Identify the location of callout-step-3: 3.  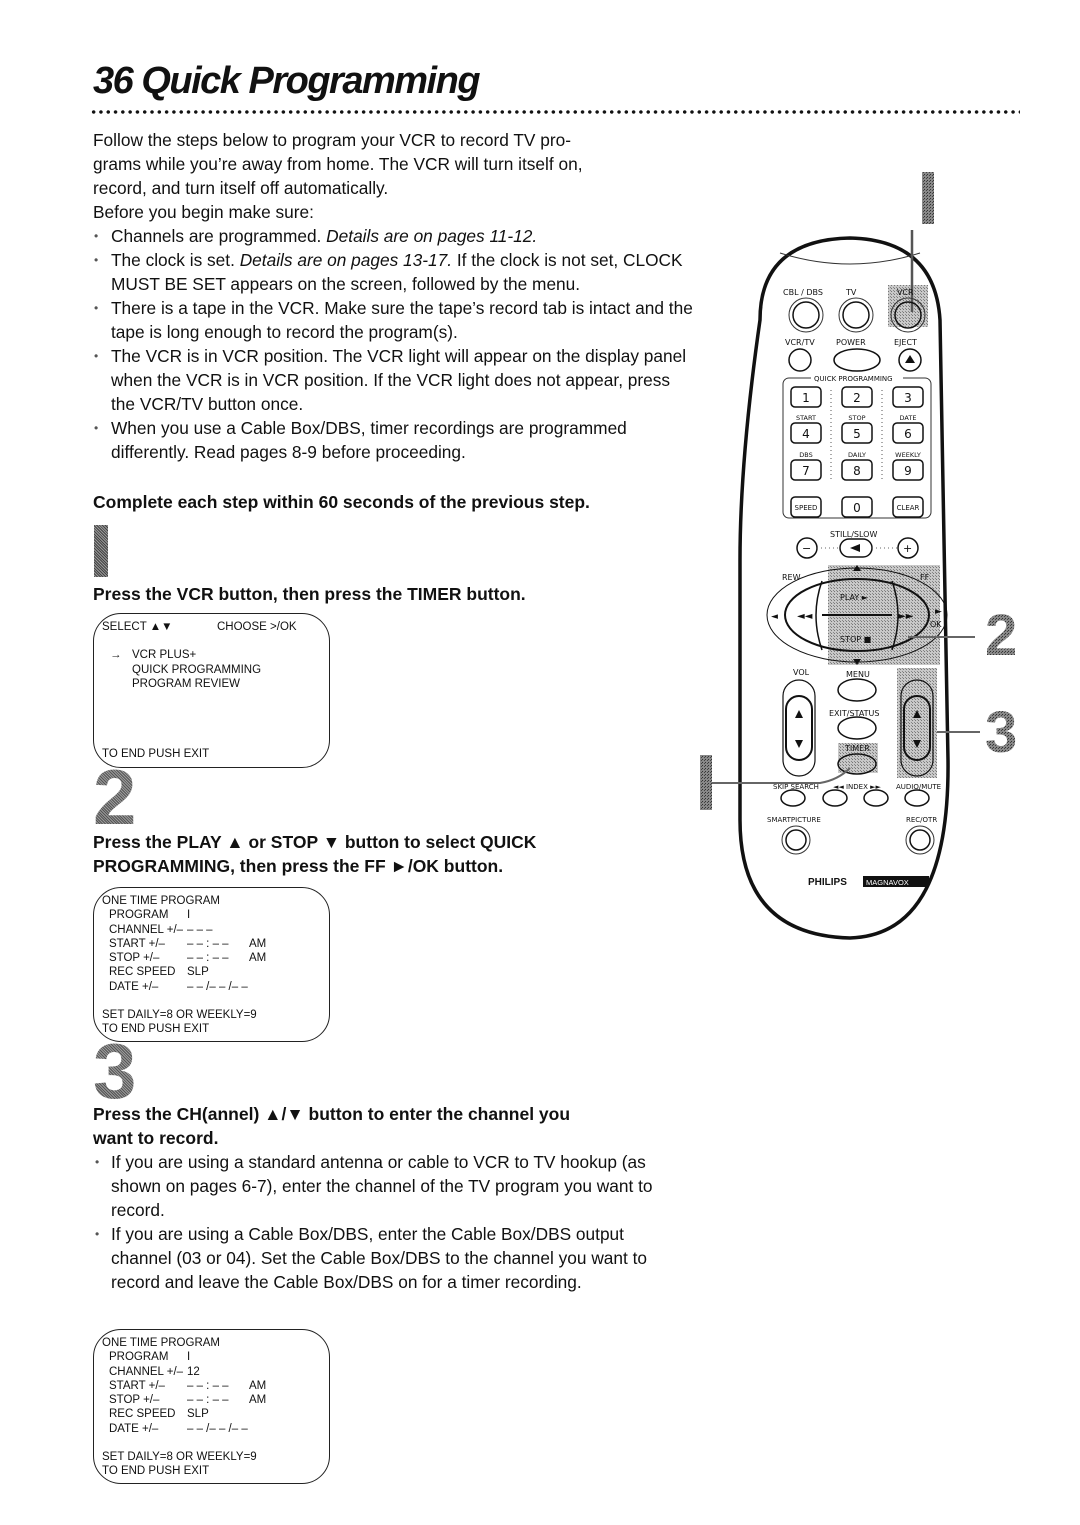
(1001, 732).